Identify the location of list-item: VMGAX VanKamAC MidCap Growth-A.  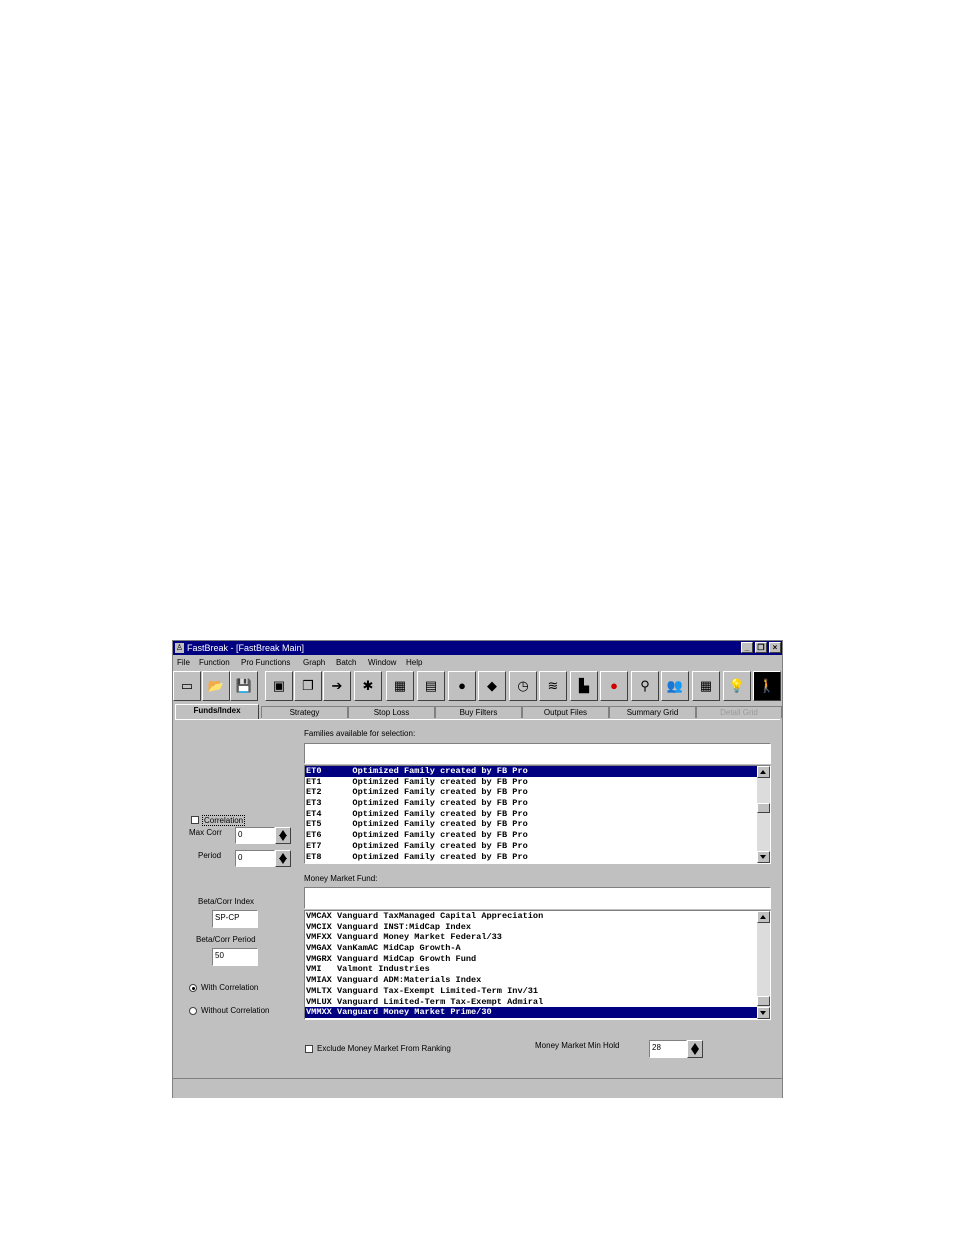
(537, 948).